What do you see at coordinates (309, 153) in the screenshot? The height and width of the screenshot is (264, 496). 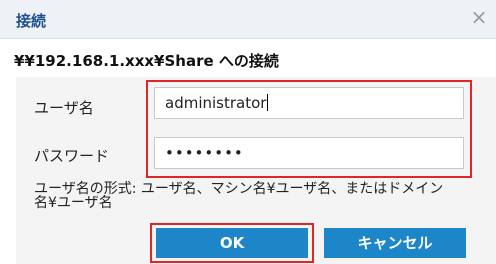 I see `password-field: ••••••••` at bounding box center [309, 153].